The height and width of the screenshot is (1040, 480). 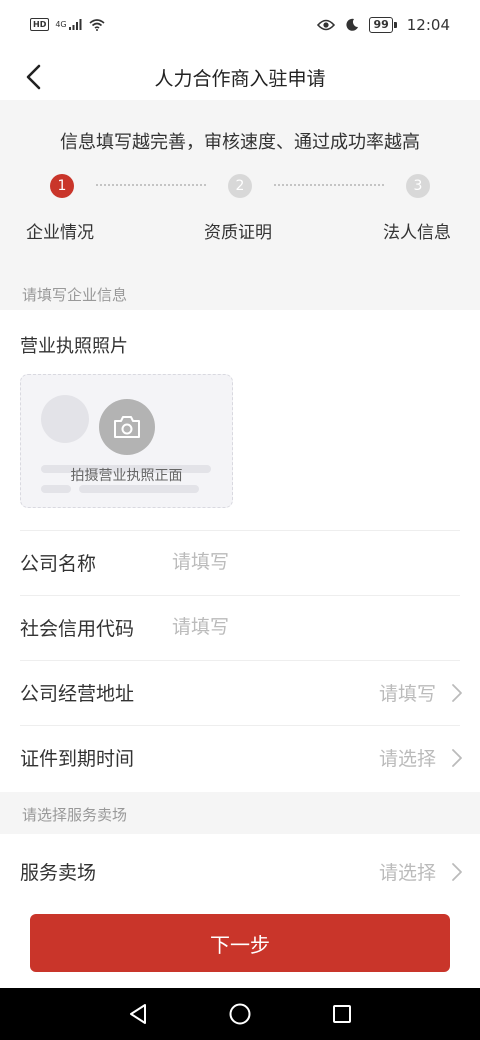 I want to click on step-3-indicator: 3, so click(x=418, y=186).